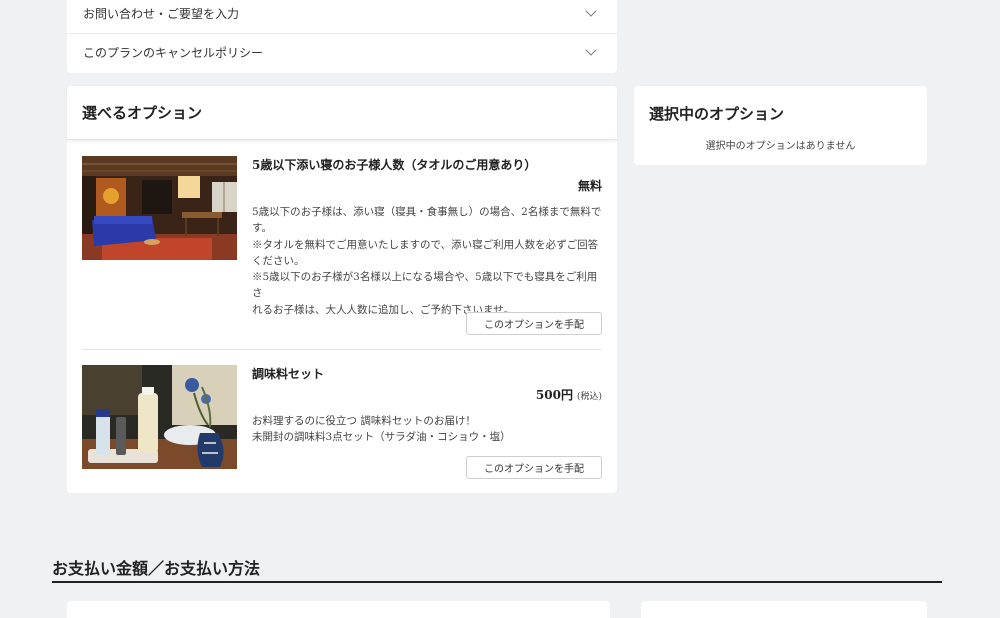  What do you see at coordinates (425, 285) in the screenshot?
I see `option-description-line: ※5歳以下のお子様が3名様以上になる場合や、5歳以下でも寝具をご利用さ` at bounding box center [425, 285].